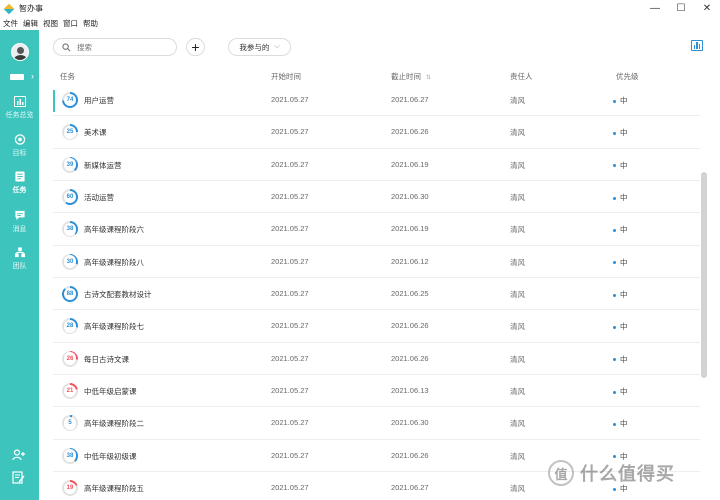 This screenshot has height=500, width=720. Describe the element at coordinates (697, 45) in the screenshot. I see `chart-view-button` at that location.